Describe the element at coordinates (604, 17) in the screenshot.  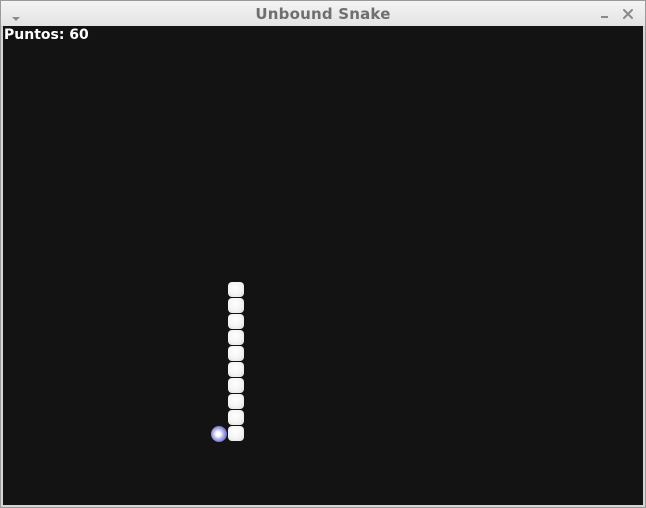
I see `minimize-icon` at that location.